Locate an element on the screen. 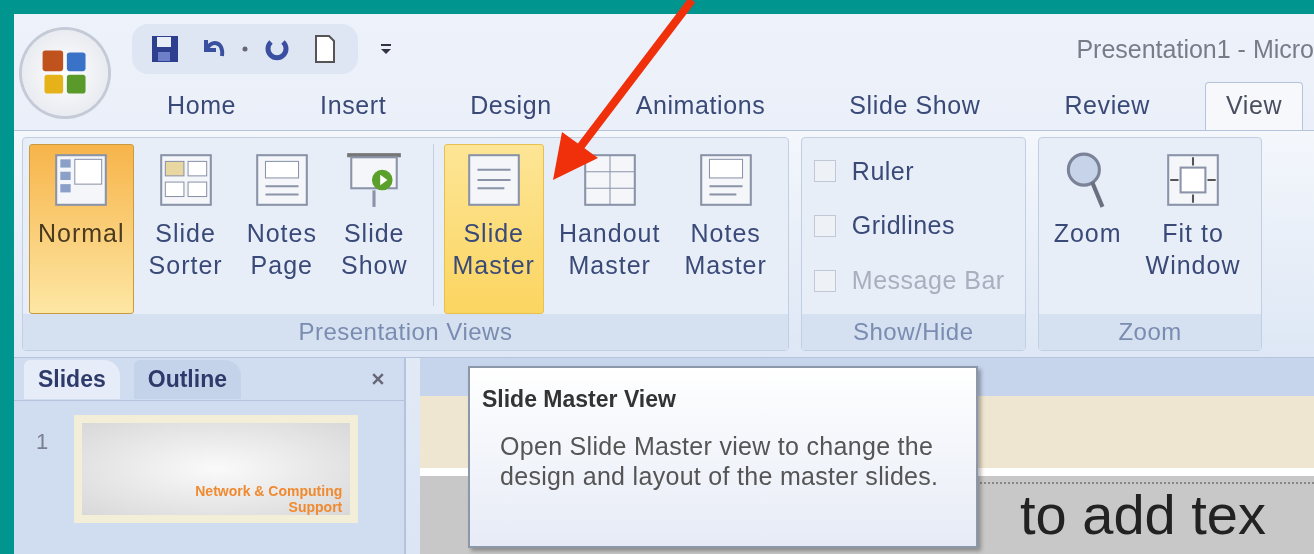 This screenshot has width=1314, height=554. view-button: Slide Sorter is located at coordinates (185, 229).